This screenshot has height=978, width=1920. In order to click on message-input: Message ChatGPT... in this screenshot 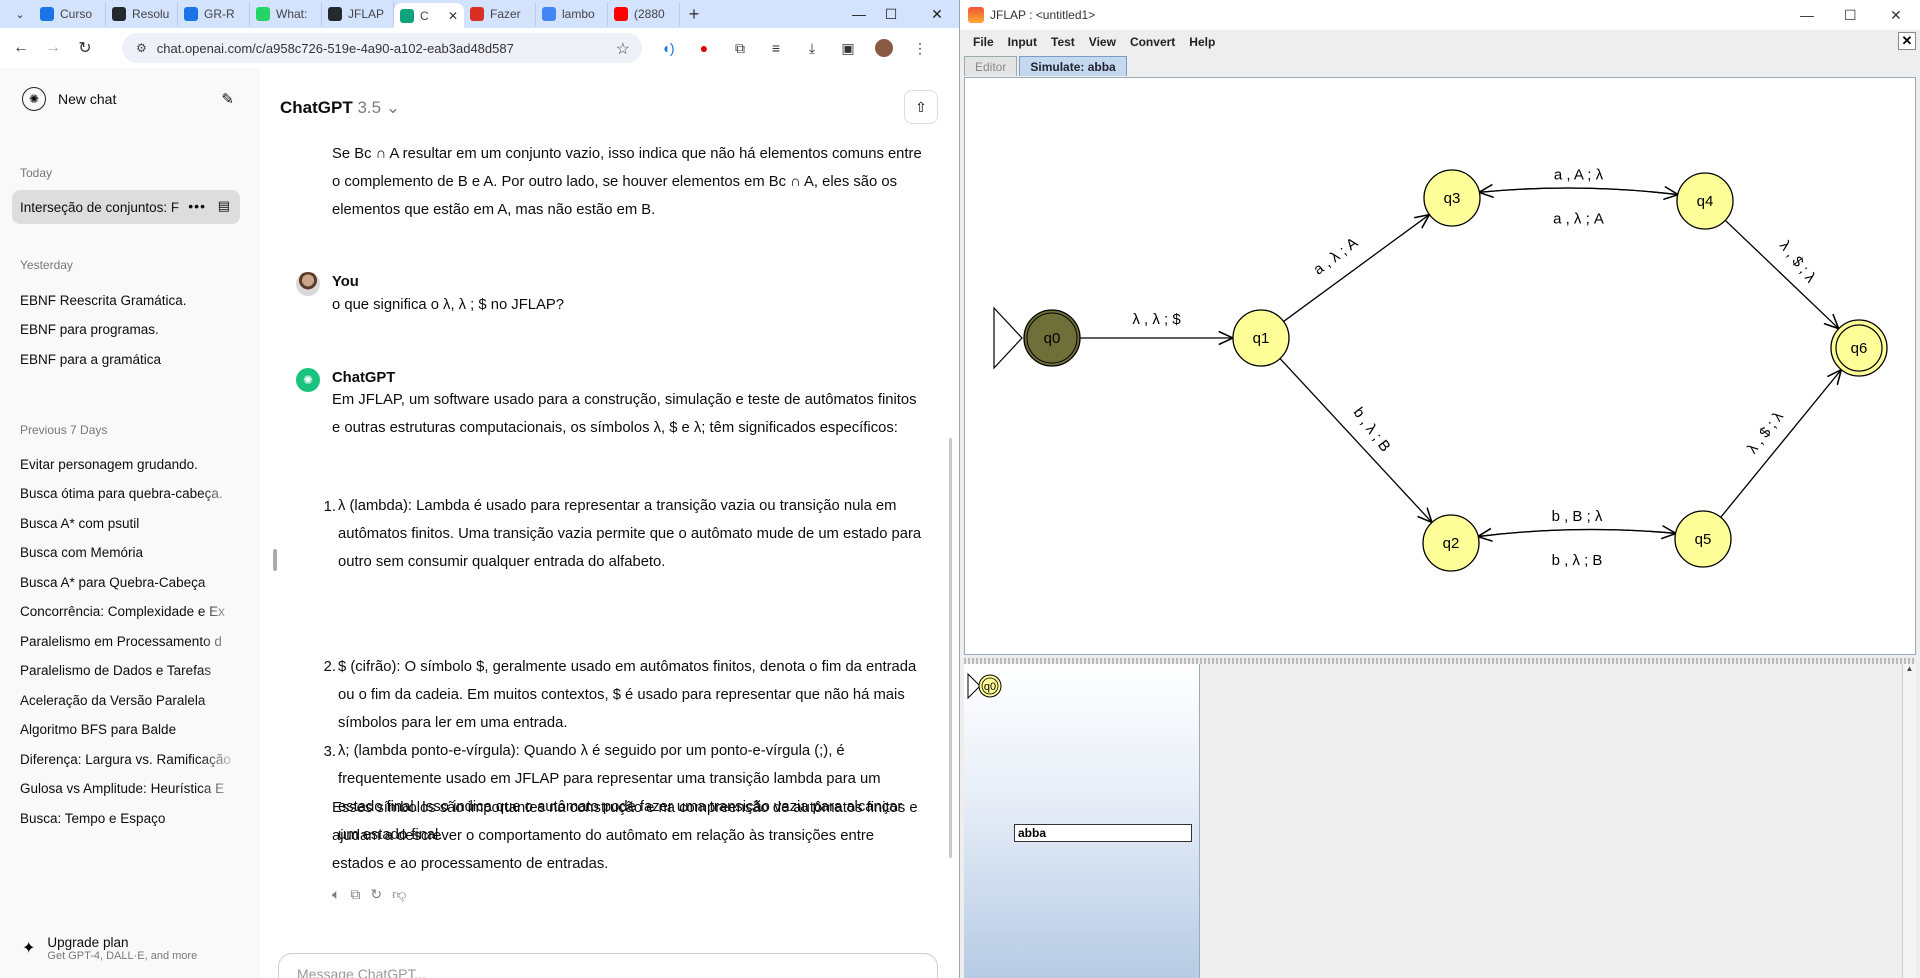, I will do `click(608, 965)`.